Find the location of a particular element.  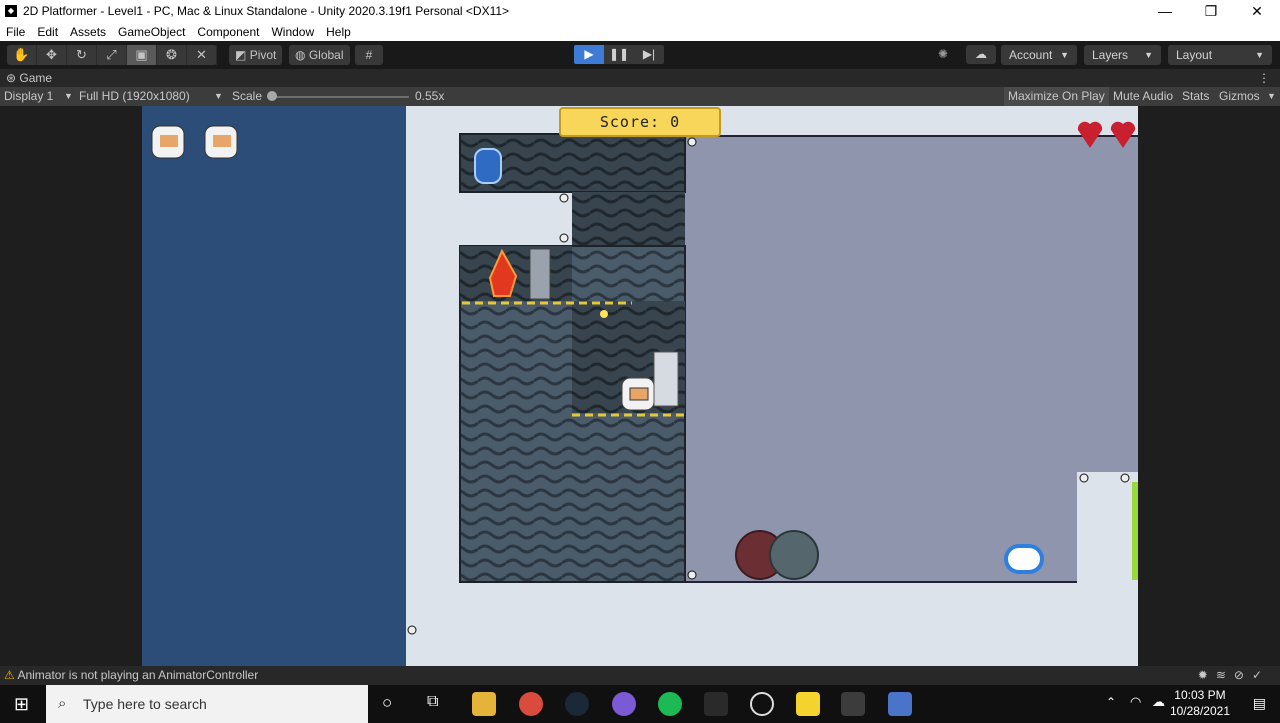

play-button: ▶ is located at coordinates (589, 54).